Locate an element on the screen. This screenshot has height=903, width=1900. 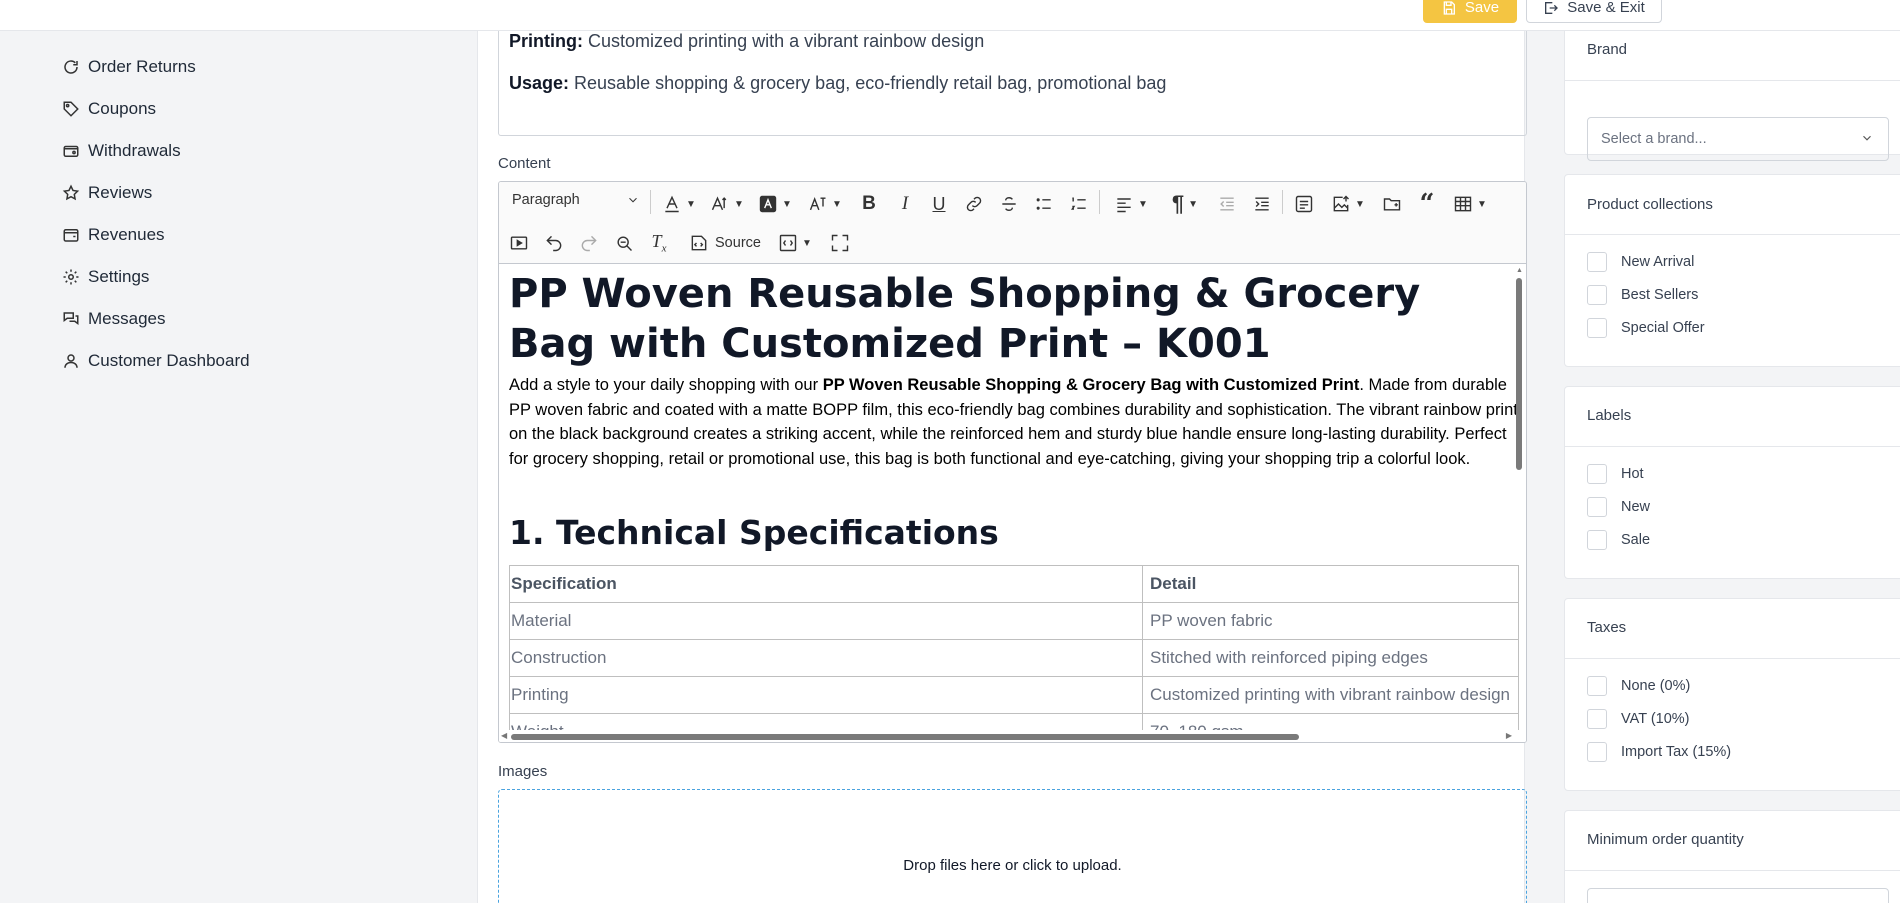
horizontal-scrollbar: ◀ ▶ is located at coordinates (1012, 736).